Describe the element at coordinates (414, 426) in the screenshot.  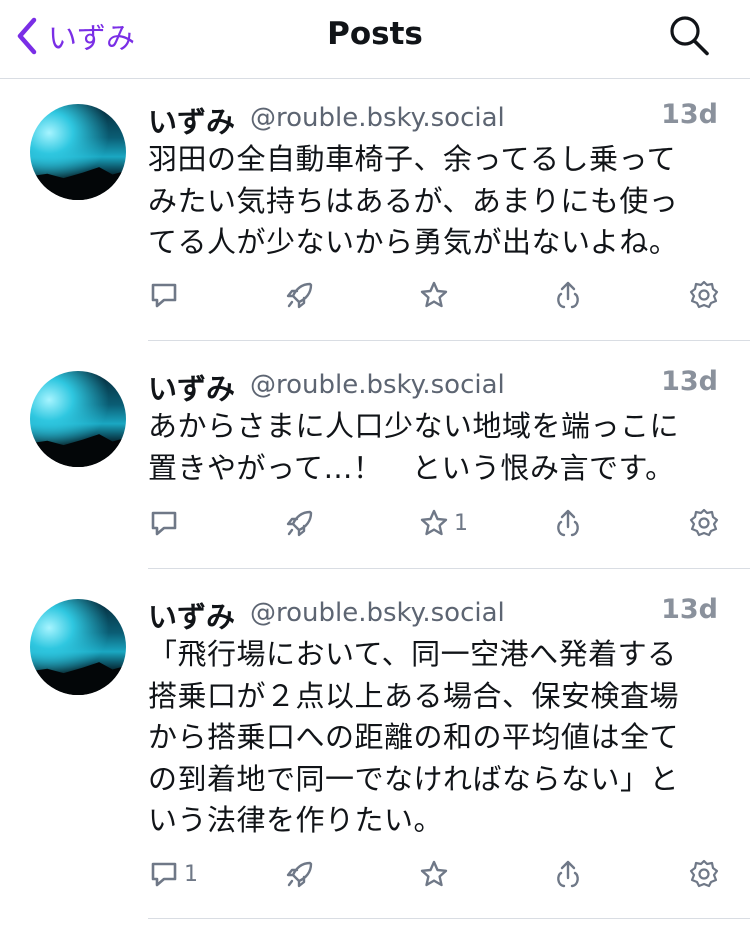
I see `post-text-line: あからさまに人口少ない地域を端っこに` at that location.